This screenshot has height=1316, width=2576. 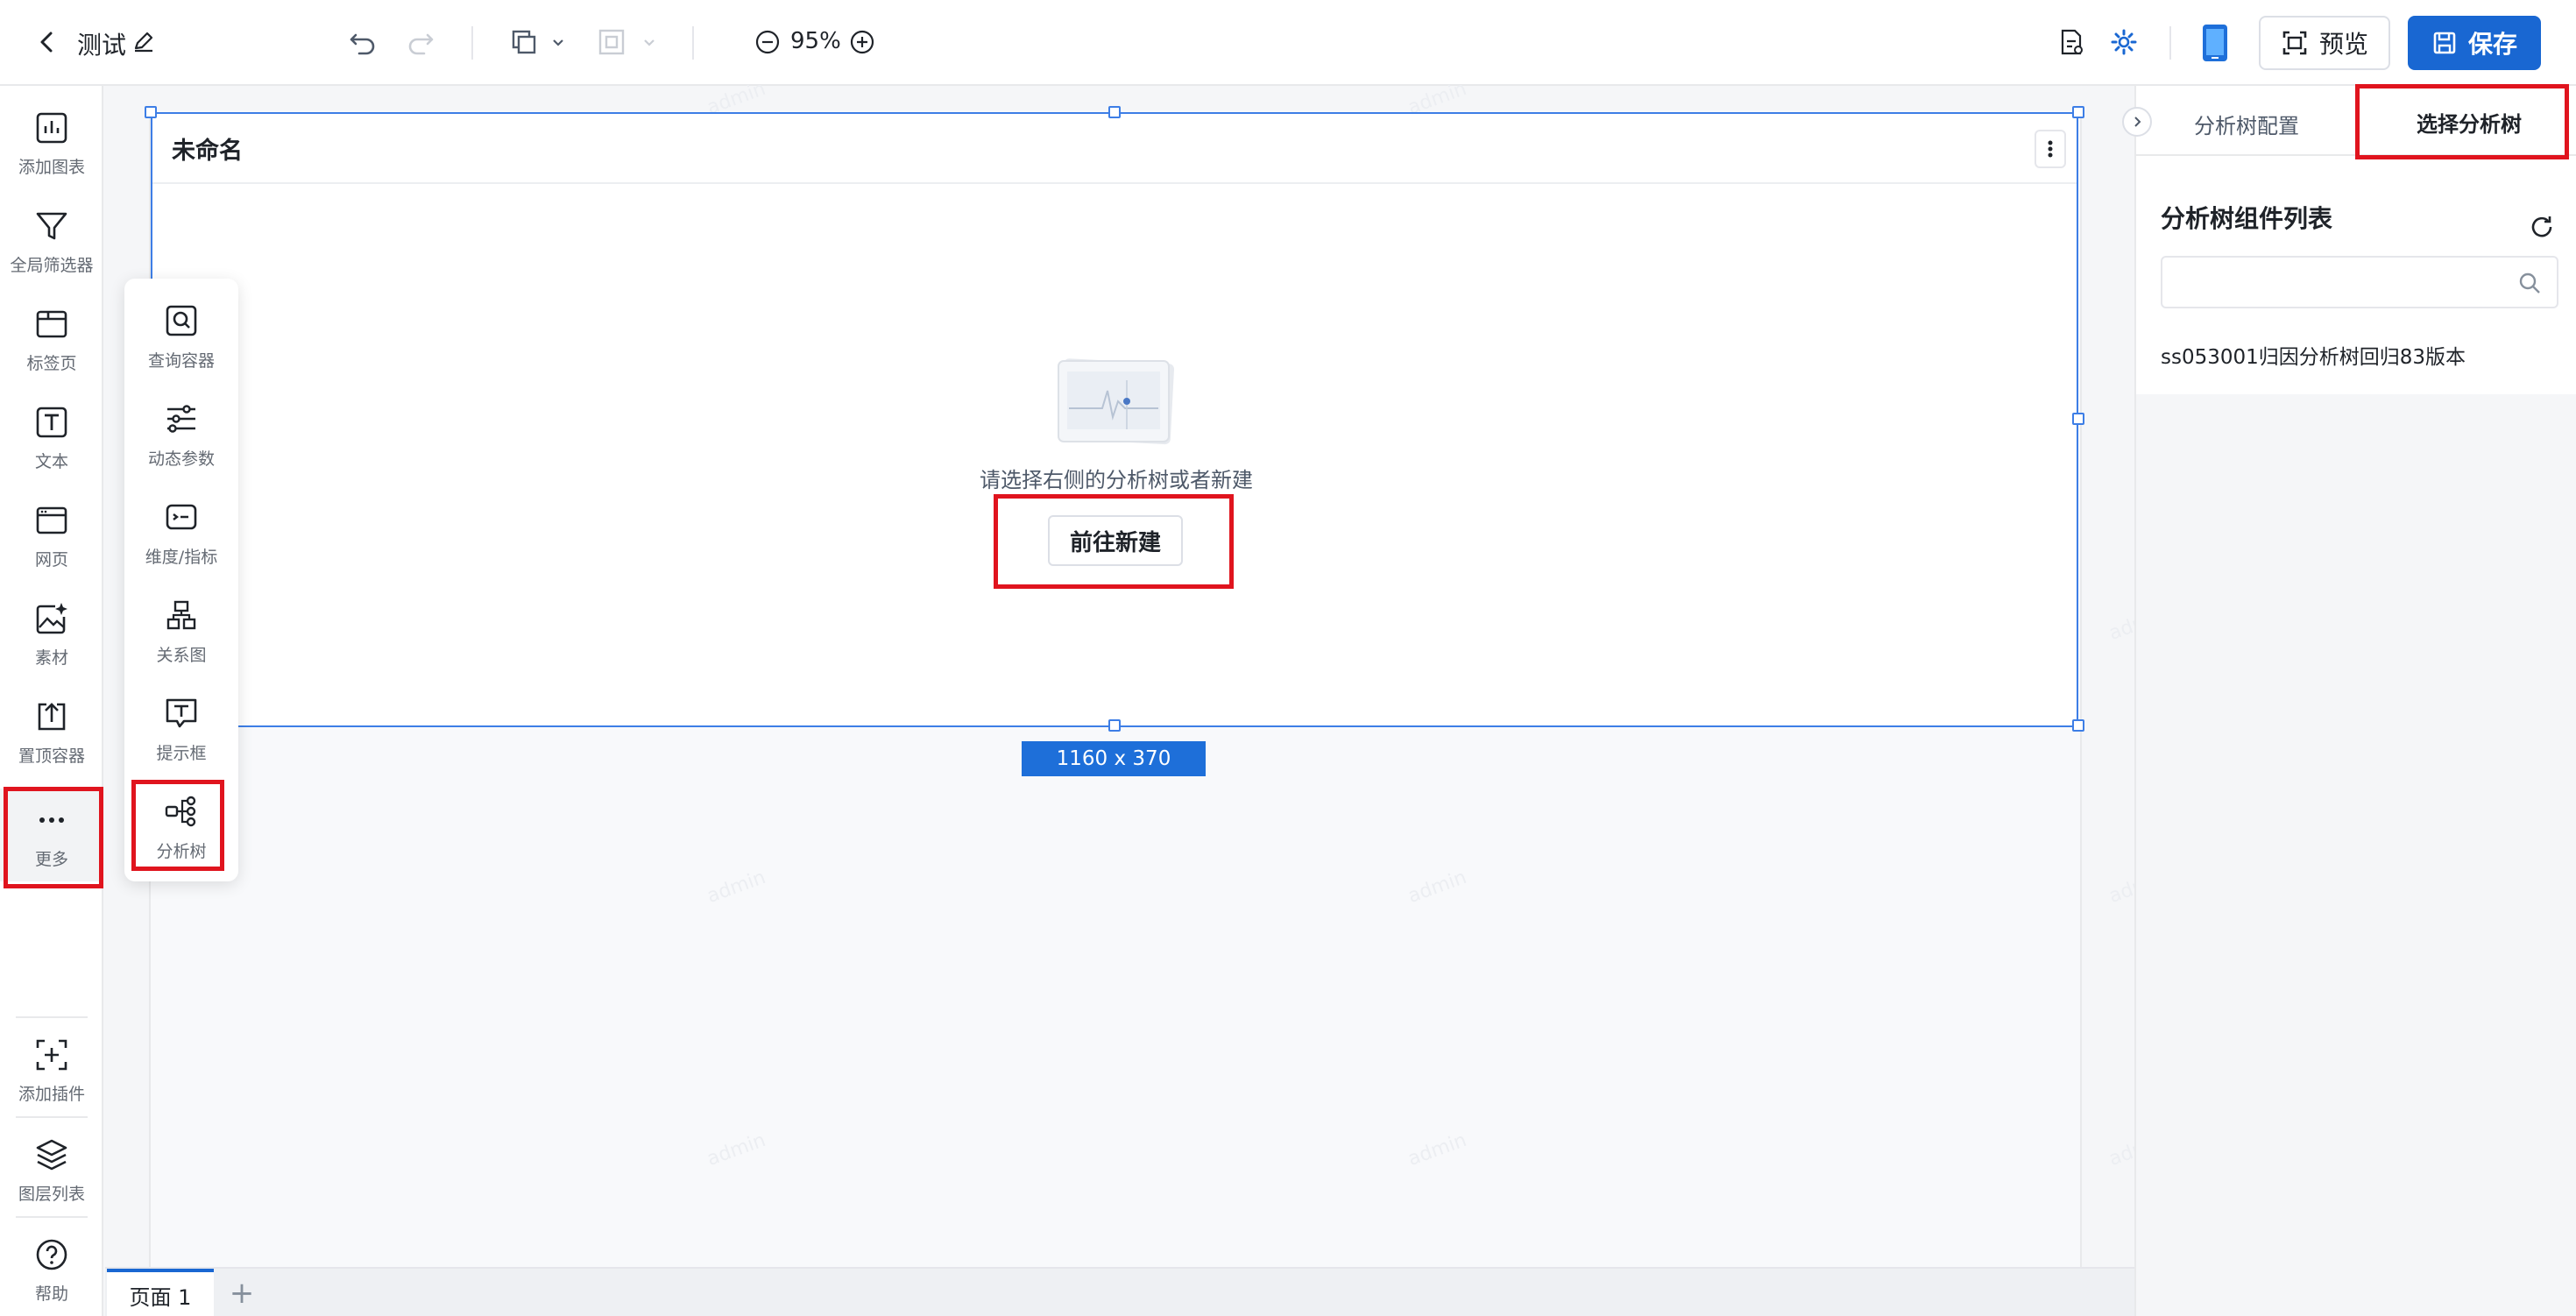 What do you see at coordinates (181, 320) in the screenshot?
I see `query-search-icon` at bounding box center [181, 320].